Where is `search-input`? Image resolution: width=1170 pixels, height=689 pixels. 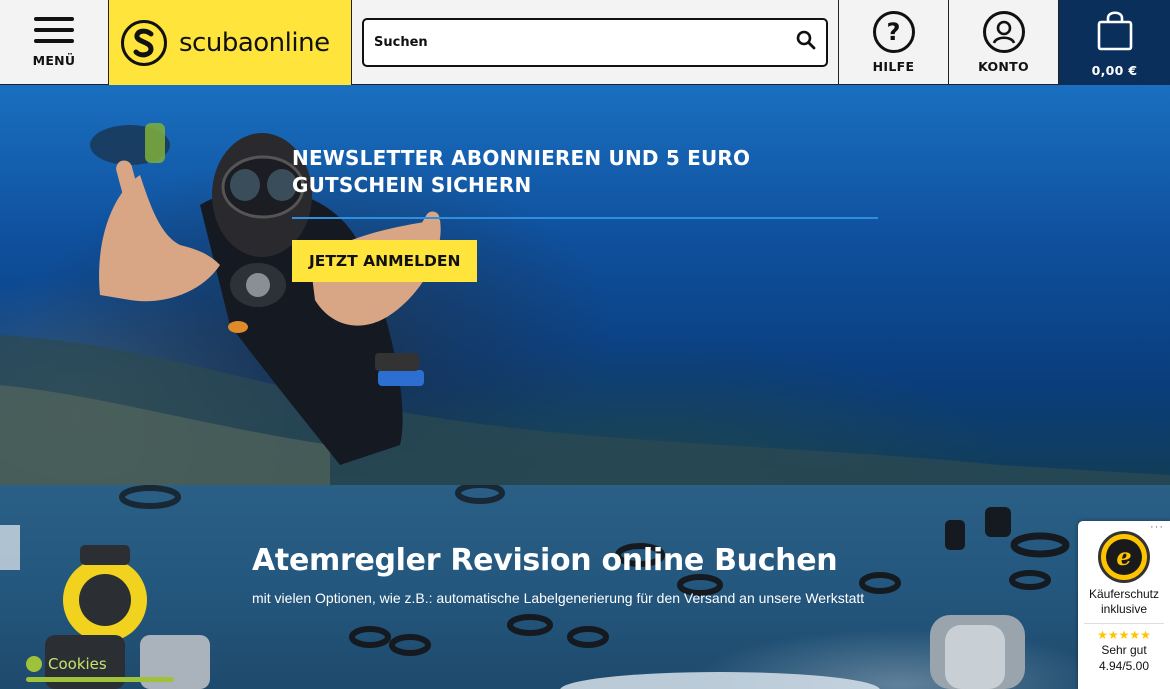
search-input is located at coordinates (585, 42).